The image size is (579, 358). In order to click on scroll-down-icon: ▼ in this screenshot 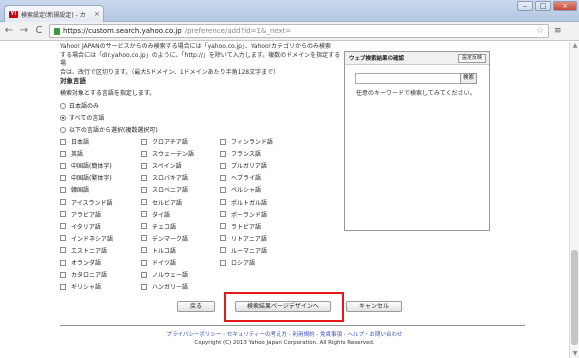, I will do `click(574, 354)`.